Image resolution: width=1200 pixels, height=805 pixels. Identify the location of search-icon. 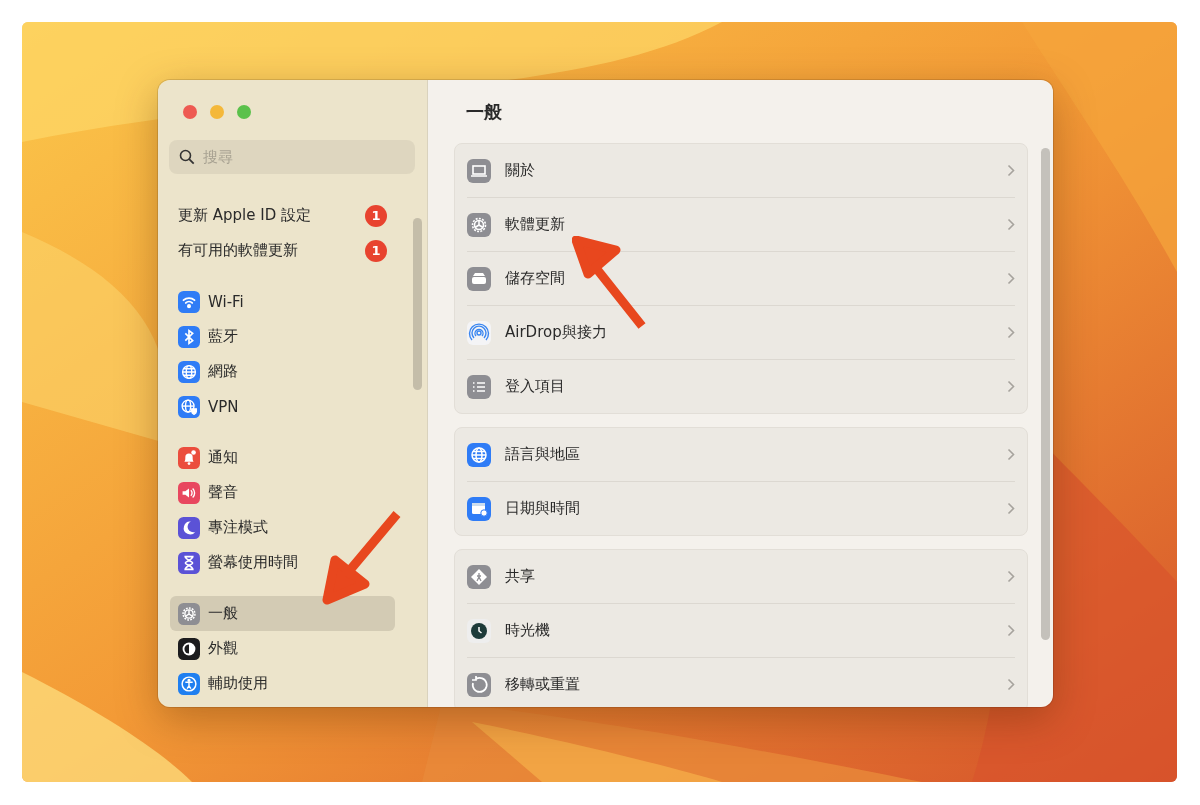
(187, 157).